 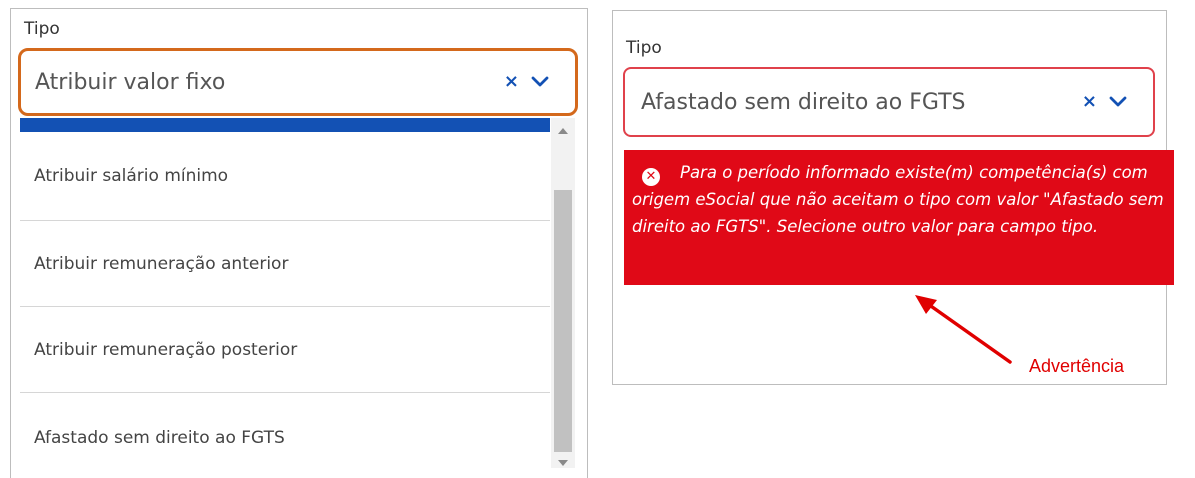 I want to click on right-select-value: Afastado sem direito ao FGTS, so click(x=803, y=102).